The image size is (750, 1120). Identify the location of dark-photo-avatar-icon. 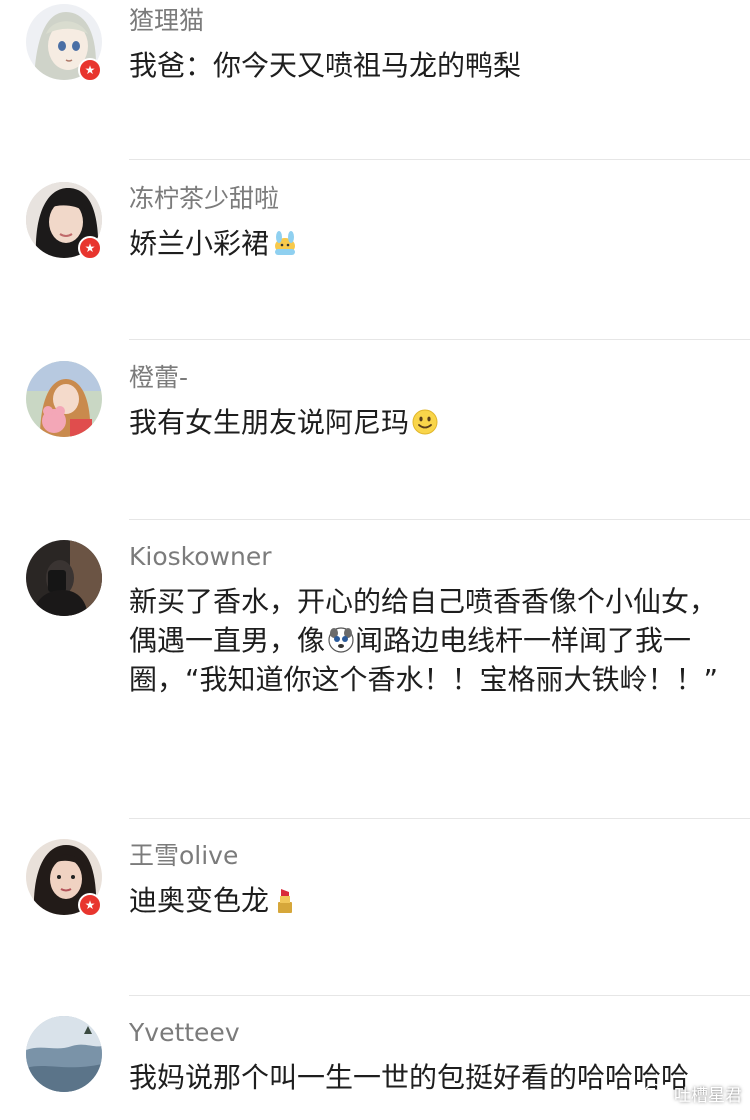
(64, 578).